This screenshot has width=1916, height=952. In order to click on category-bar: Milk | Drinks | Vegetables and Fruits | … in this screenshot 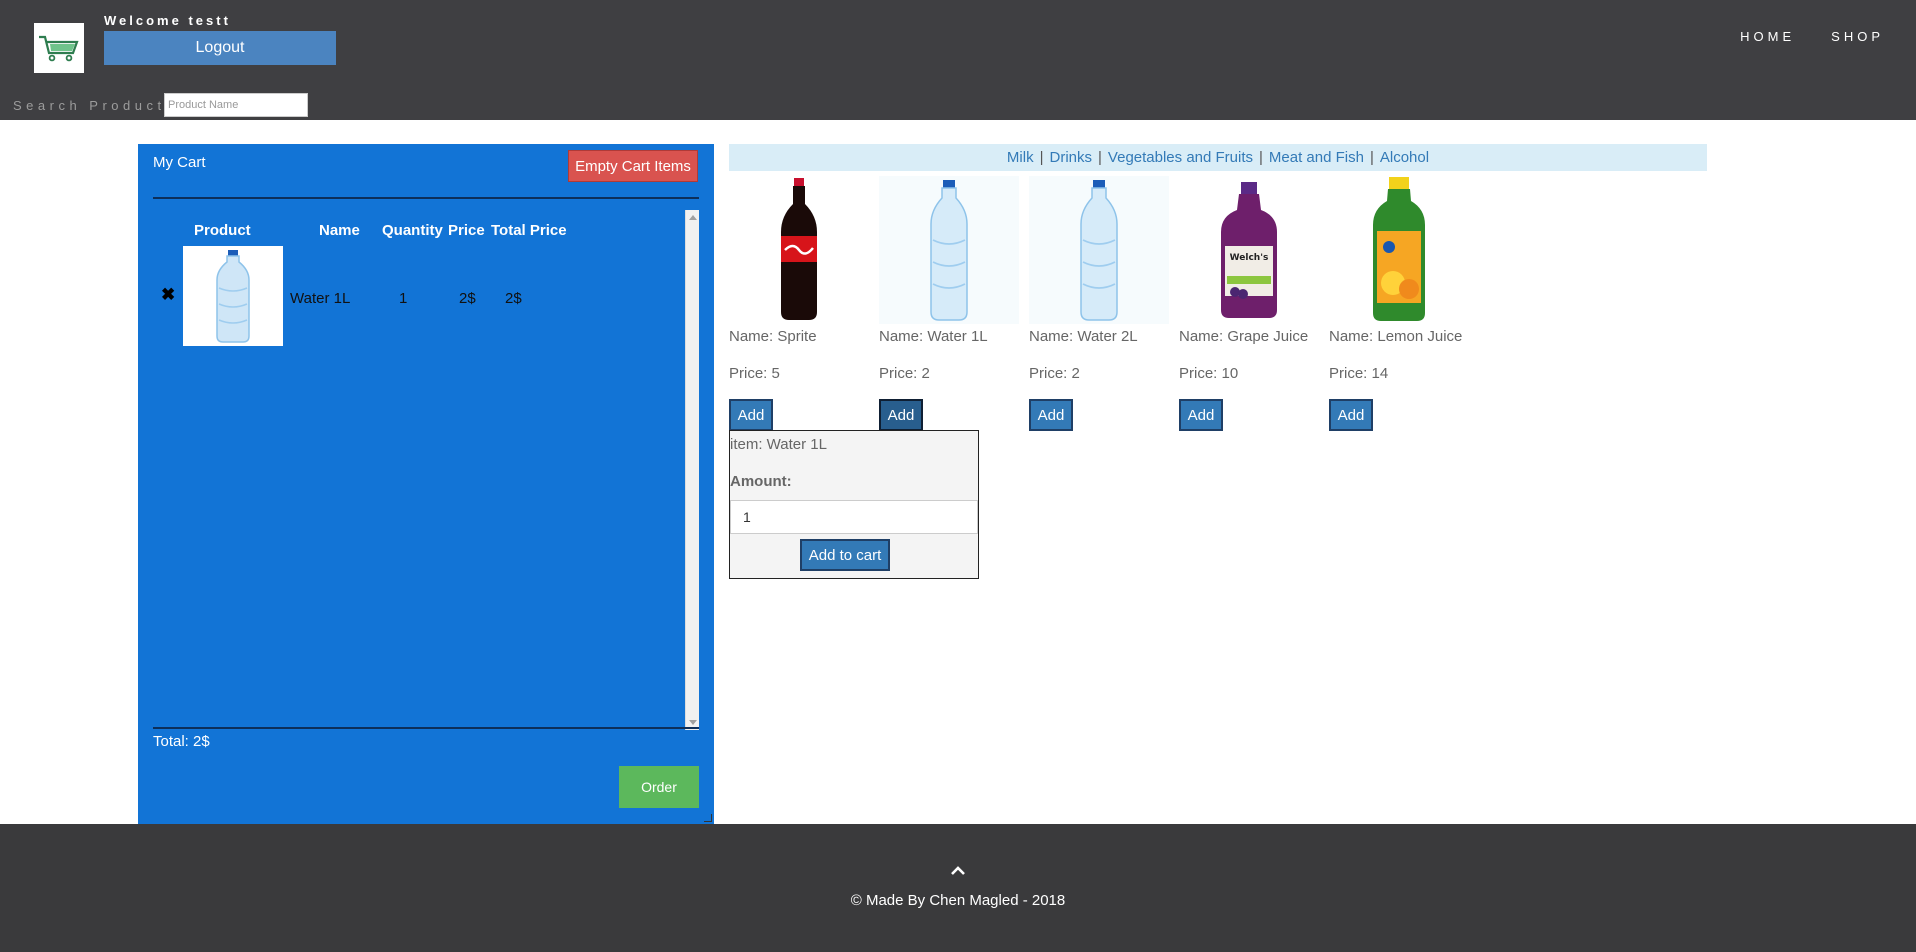, I will do `click(1218, 157)`.